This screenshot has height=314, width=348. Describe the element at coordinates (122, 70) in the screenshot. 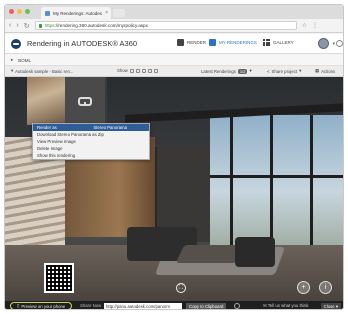

I see `show-label: Show` at that location.